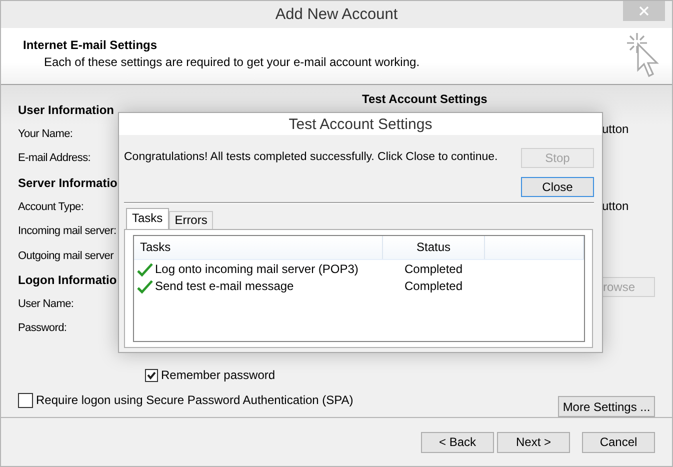 This screenshot has height=467, width=673. What do you see at coordinates (218, 375) in the screenshot?
I see `checkbox-label: Remember password` at bounding box center [218, 375].